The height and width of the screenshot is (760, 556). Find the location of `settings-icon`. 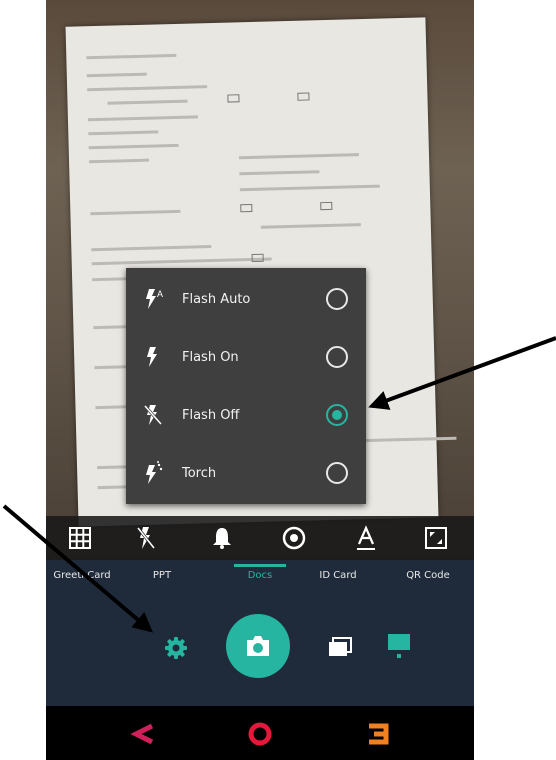

settings-icon is located at coordinates (176, 648).